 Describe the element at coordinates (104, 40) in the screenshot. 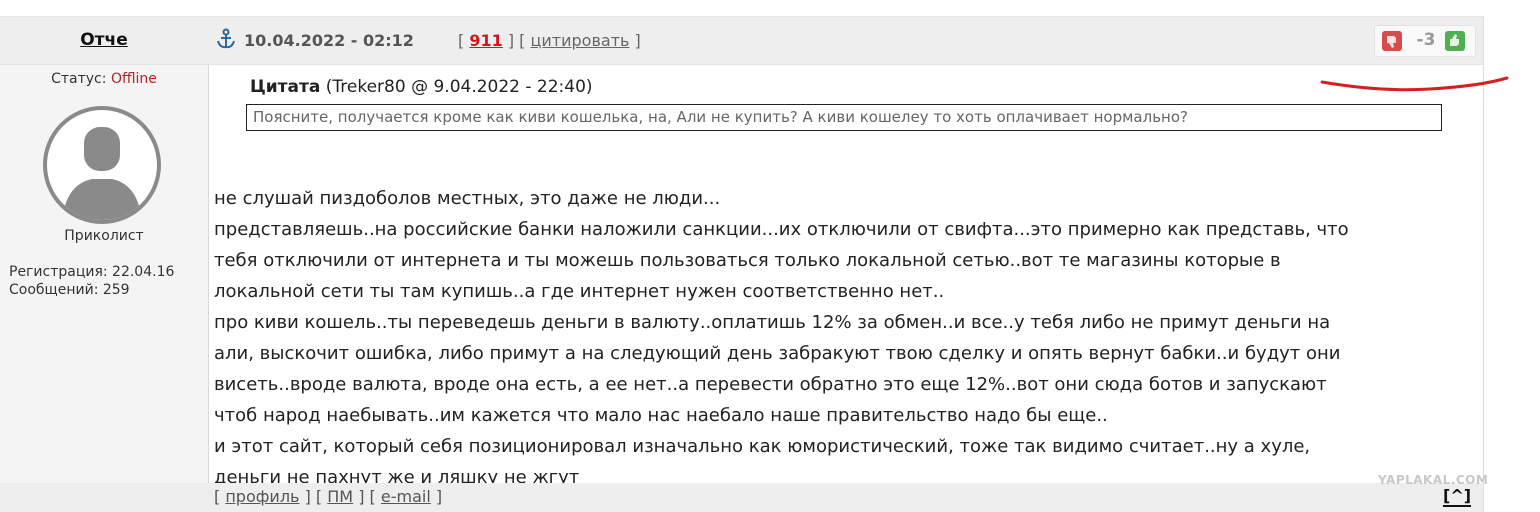

I see `author-name-link: Отче` at that location.